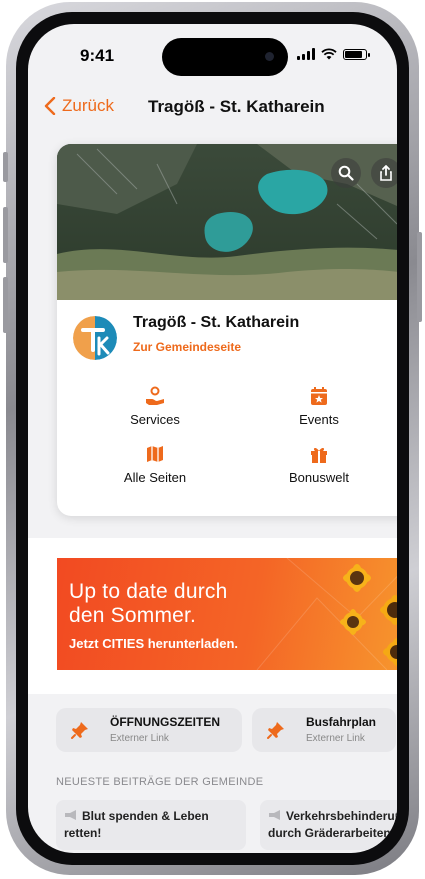  I want to click on status-time: 9:41, so click(97, 55).